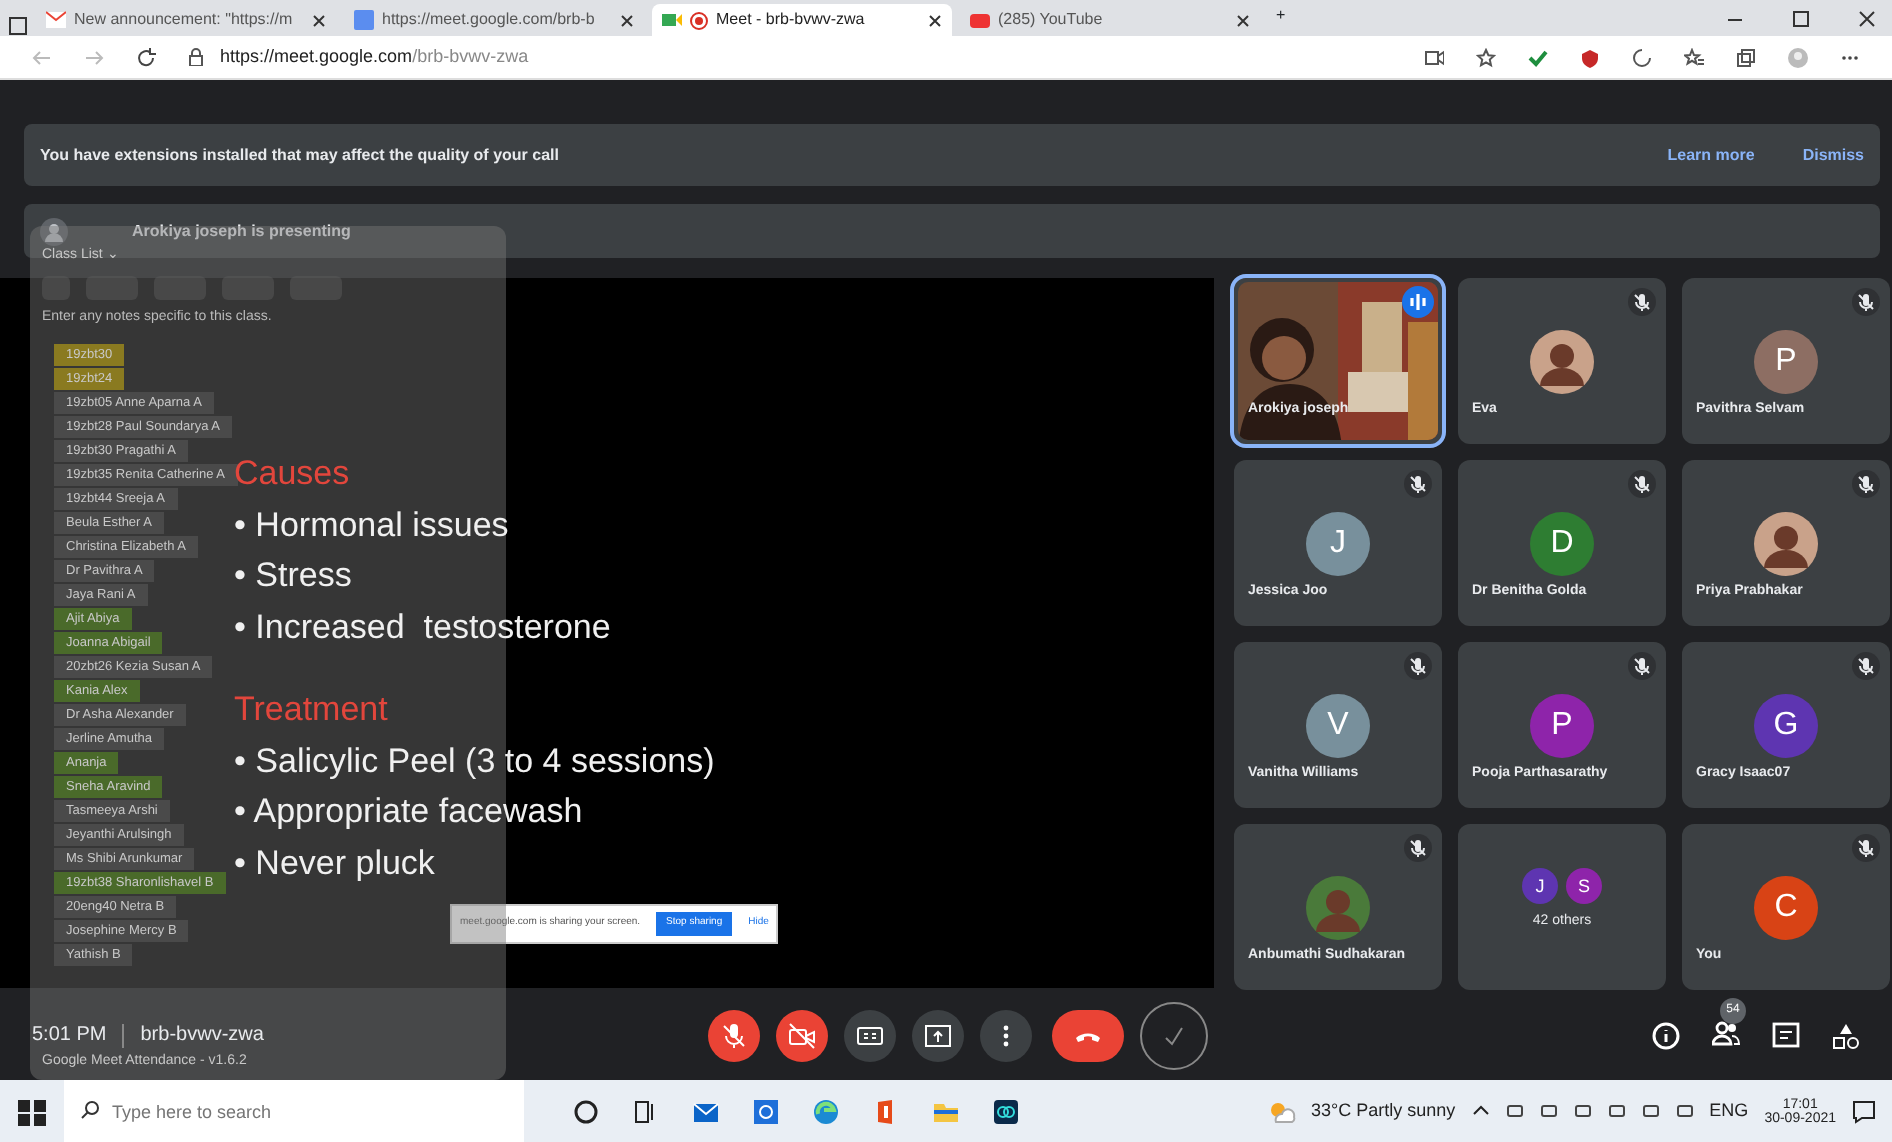 This screenshot has height=1142, width=1892. Describe the element at coordinates (1281, 16) in the screenshot. I see `new-tab-button: +` at that location.